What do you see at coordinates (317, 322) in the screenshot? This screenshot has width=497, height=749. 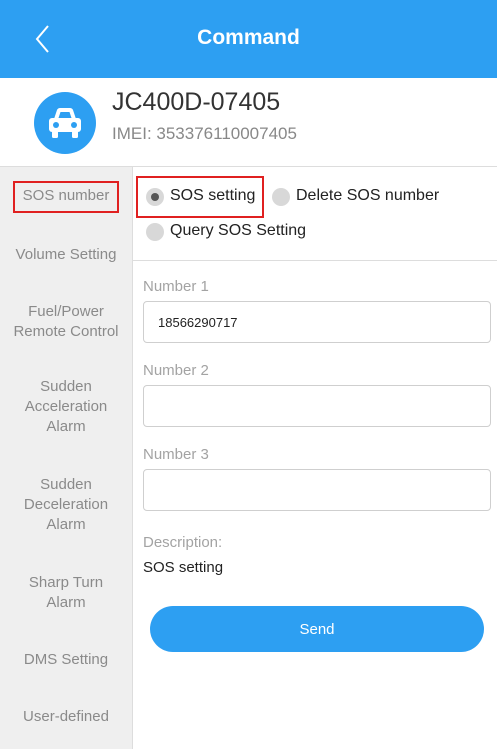 I see `number1-input` at bounding box center [317, 322].